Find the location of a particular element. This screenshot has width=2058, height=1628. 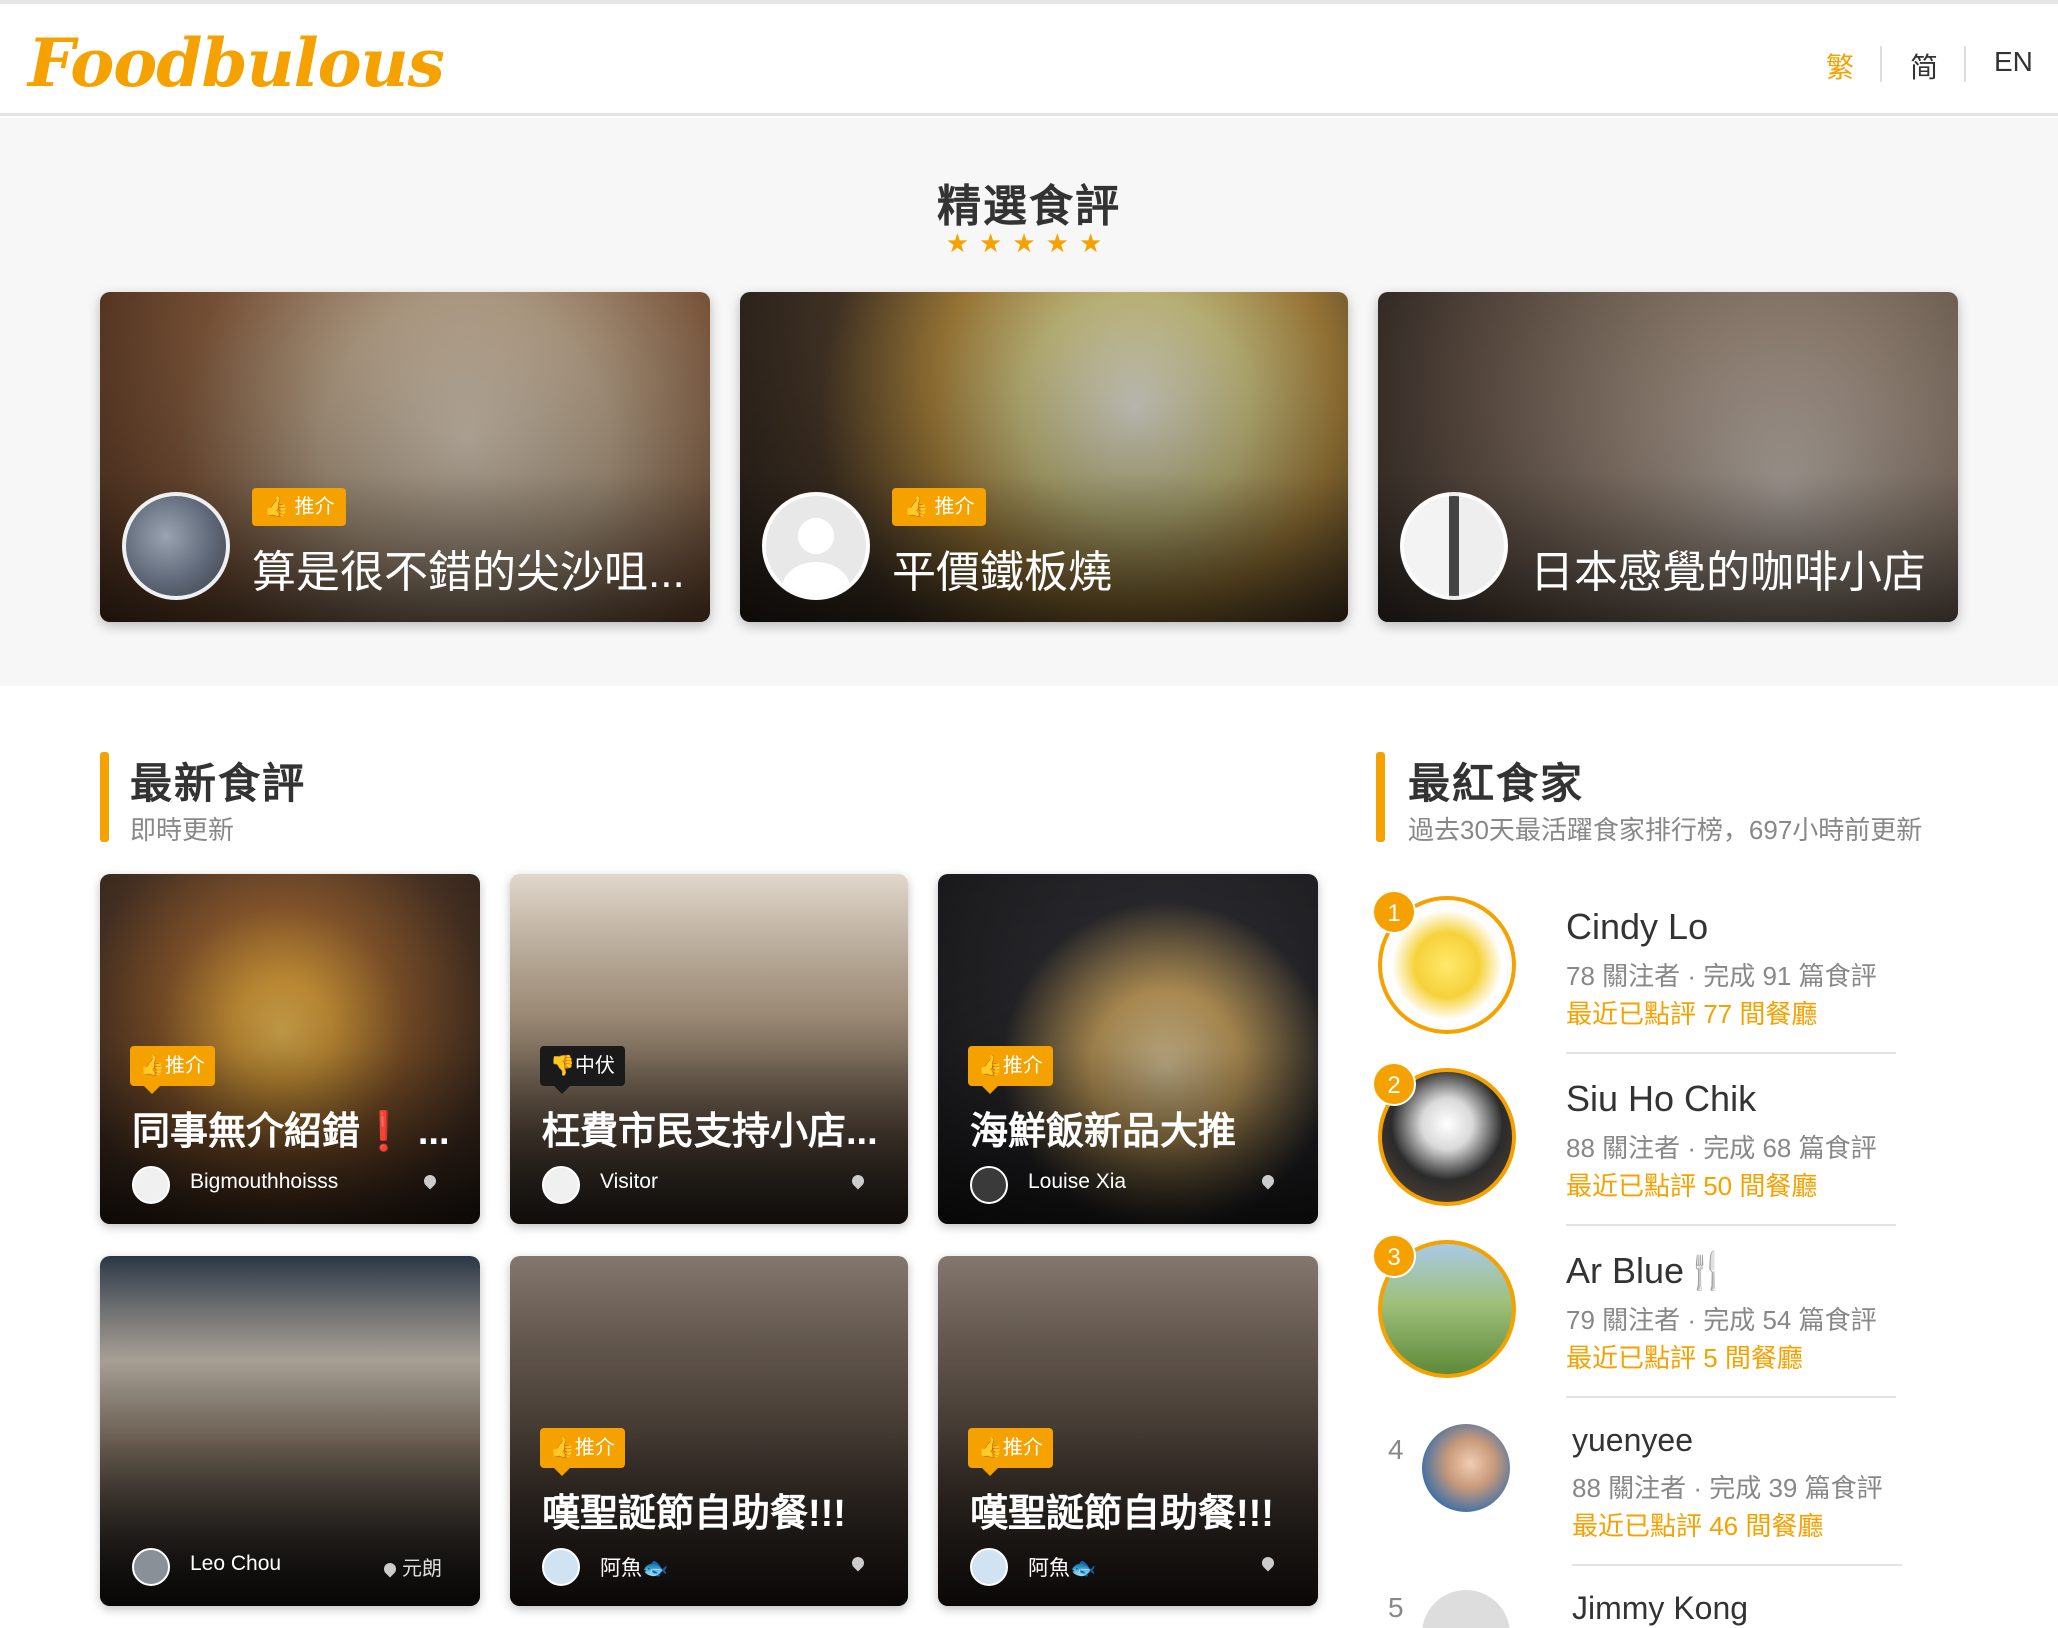

review-author: Louise Xia is located at coordinates (1077, 1182).